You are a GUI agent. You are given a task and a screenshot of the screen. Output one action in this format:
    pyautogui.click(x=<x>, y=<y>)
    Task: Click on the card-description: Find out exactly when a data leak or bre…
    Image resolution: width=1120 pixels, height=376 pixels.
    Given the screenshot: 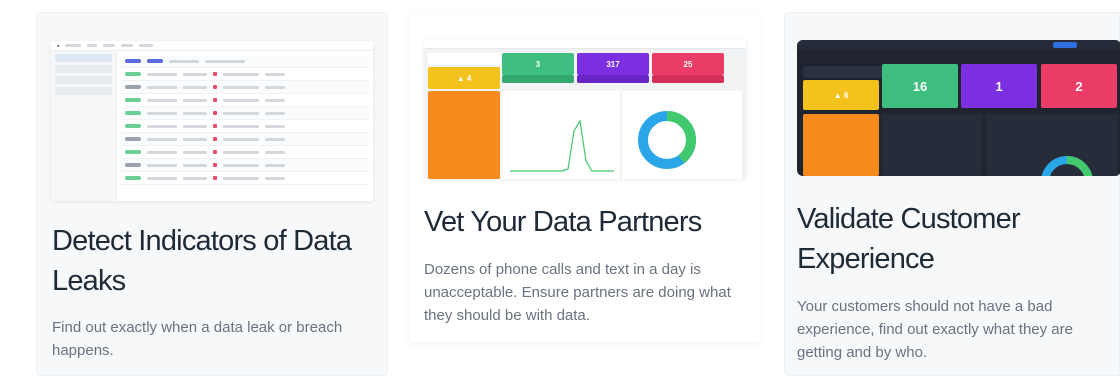 What is the action you would take?
    pyautogui.click(x=197, y=339)
    